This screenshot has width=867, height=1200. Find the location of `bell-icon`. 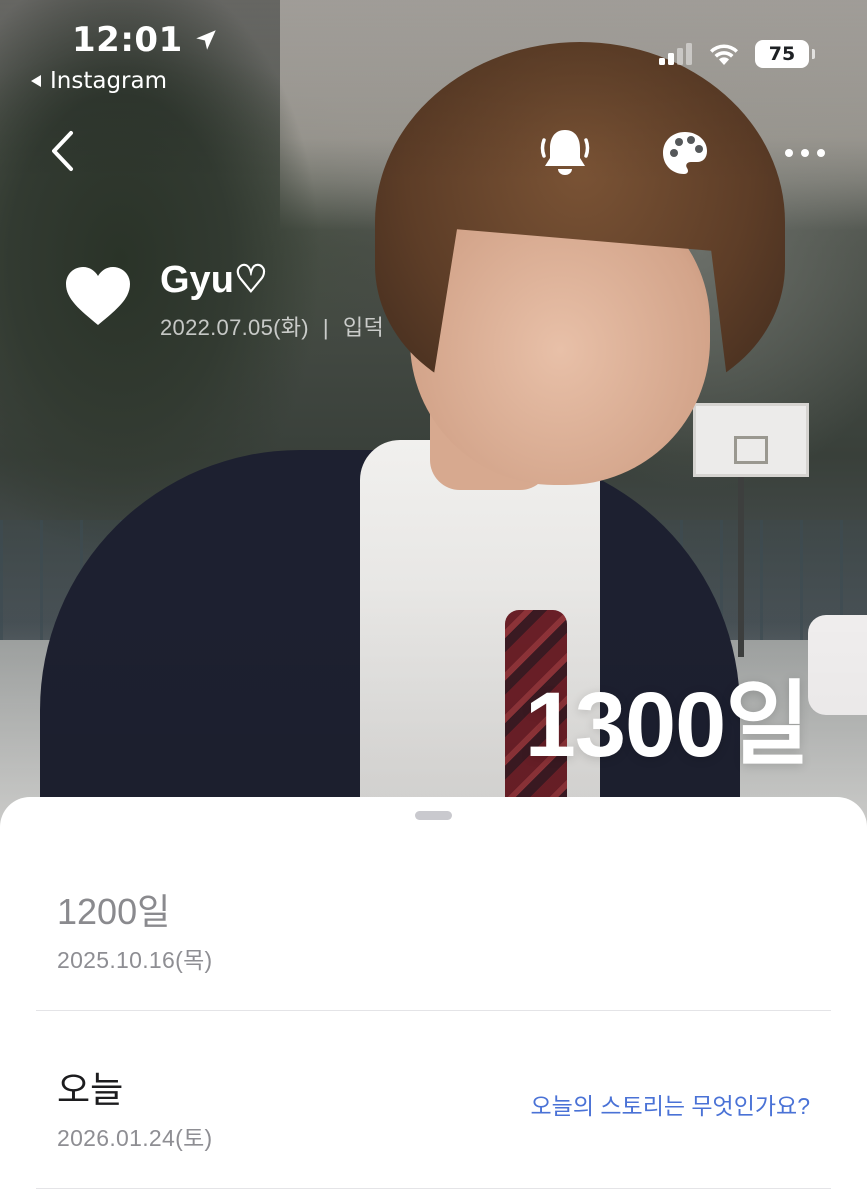

bell-icon is located at coordinates (565, 152).